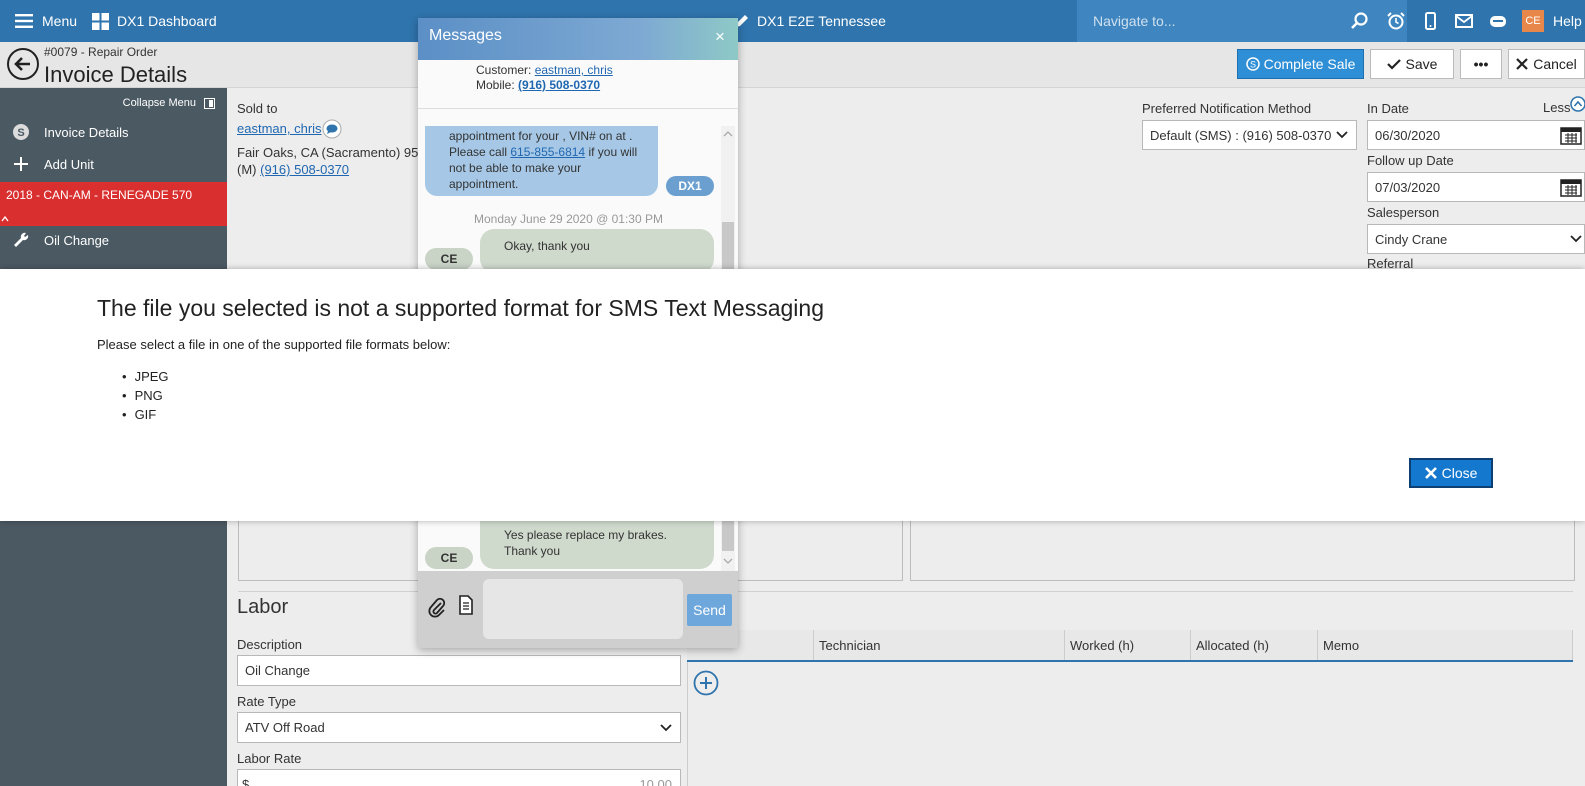  Describe the element at coordinates (1430, 21) in the screenshot. I see `mobile-phone-icon` at that location.